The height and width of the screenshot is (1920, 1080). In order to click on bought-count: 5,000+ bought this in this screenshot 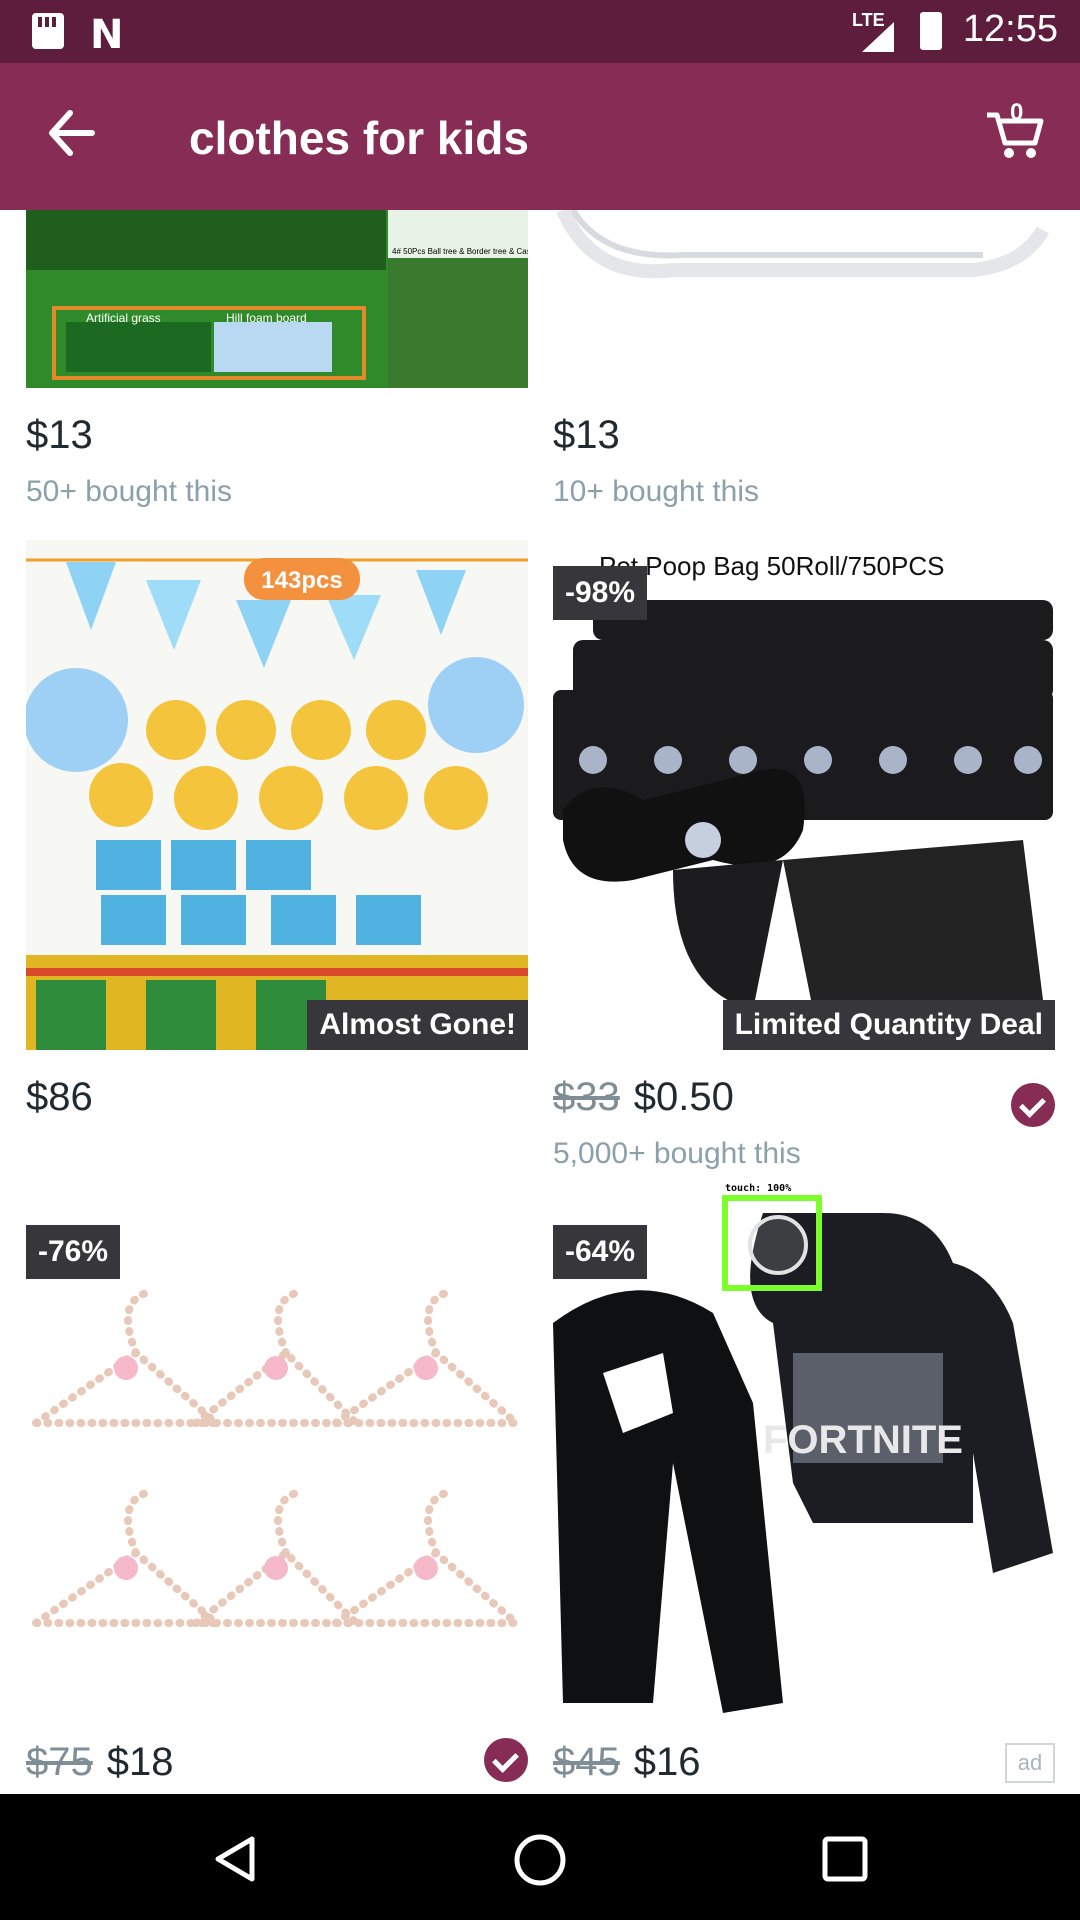, I will do `click(677, 1153)`.